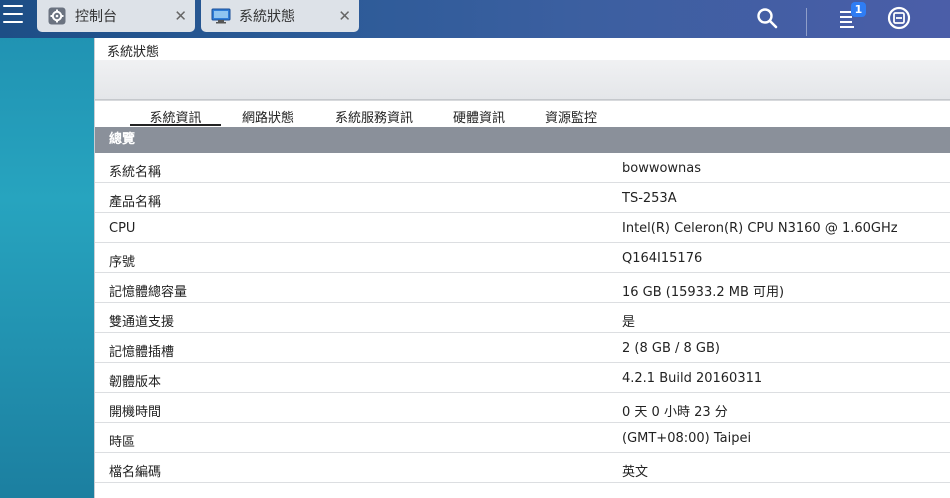 This screenshot has width=950, height=498. I want to click on row-key: 韌體版本, so click(135, 382).